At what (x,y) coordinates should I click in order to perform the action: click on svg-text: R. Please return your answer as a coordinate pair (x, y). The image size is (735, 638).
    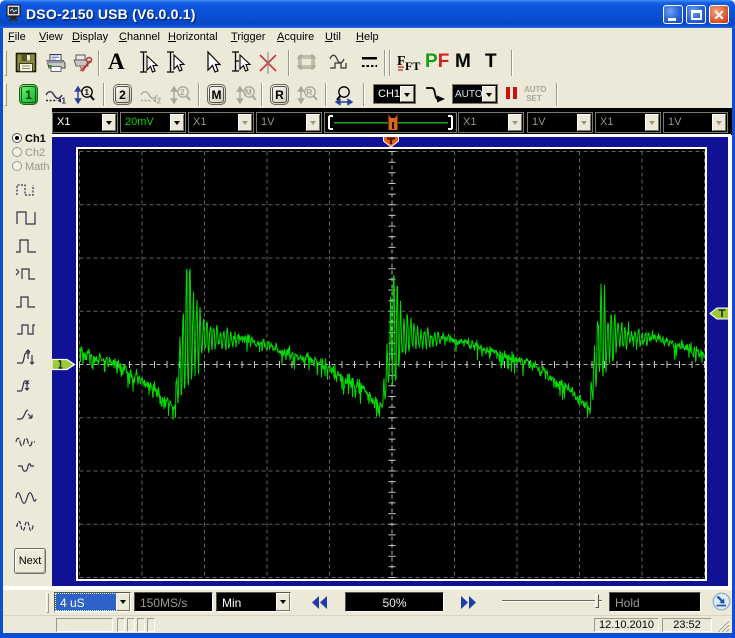
    Looking at the image, I should click on (310, 92).